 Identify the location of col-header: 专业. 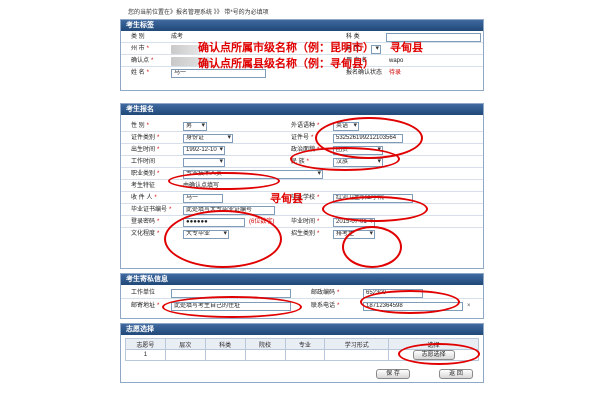
(305, 344).